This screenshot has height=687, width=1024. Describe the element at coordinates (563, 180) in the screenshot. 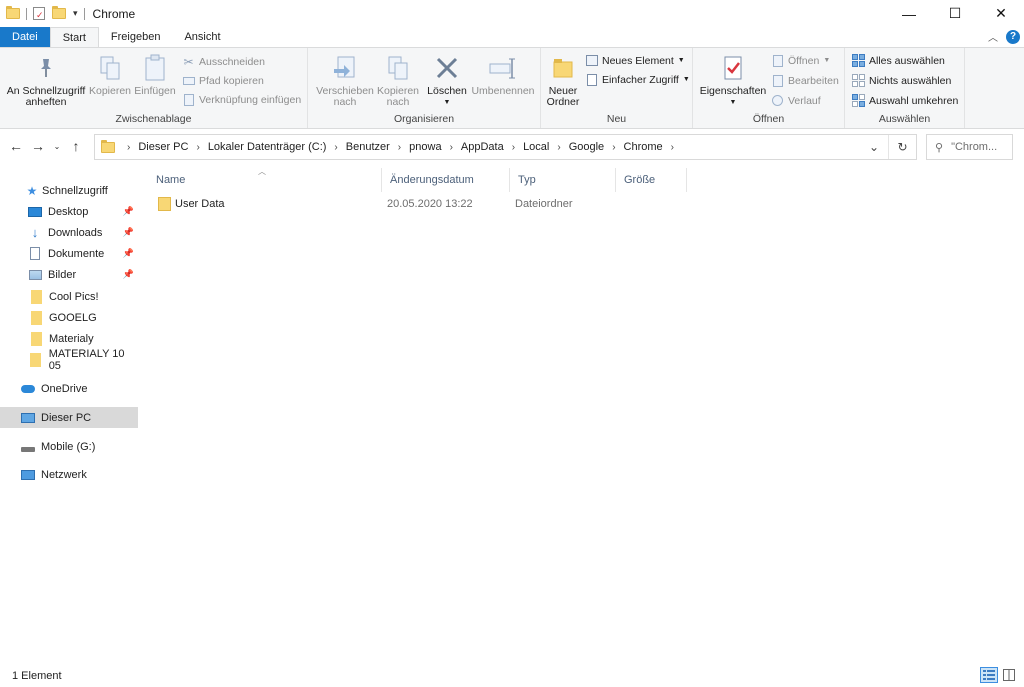

I see `column-header-type: Typ` at that location.